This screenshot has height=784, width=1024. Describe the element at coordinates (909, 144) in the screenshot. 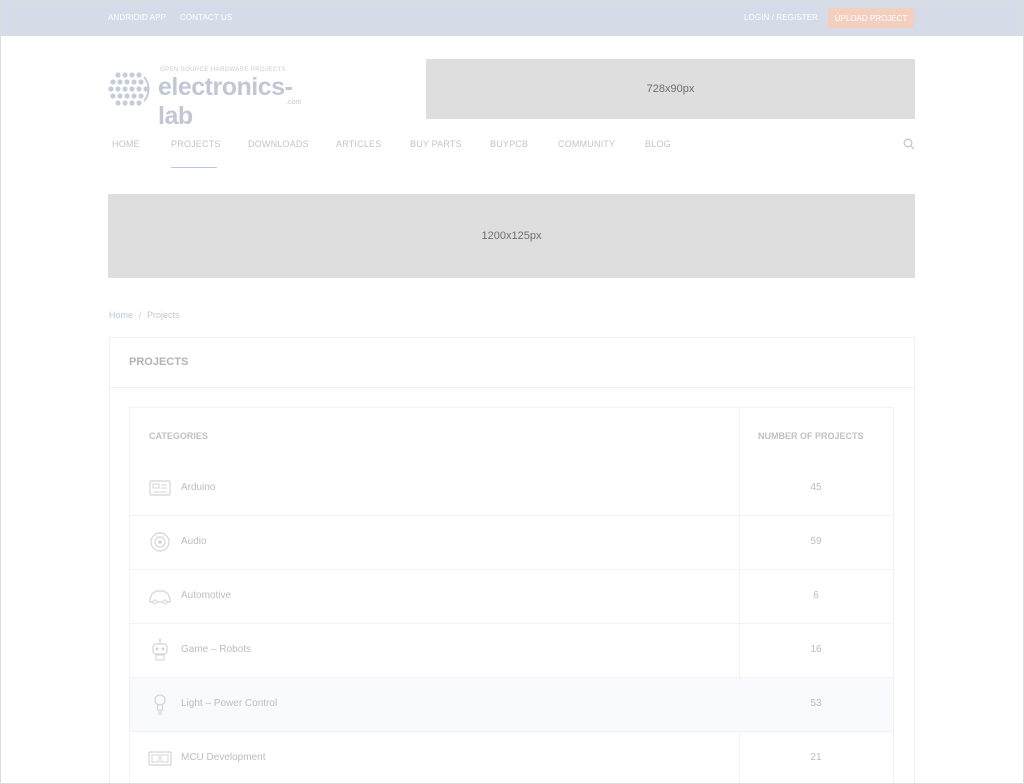

I see `search-icon` at that location.